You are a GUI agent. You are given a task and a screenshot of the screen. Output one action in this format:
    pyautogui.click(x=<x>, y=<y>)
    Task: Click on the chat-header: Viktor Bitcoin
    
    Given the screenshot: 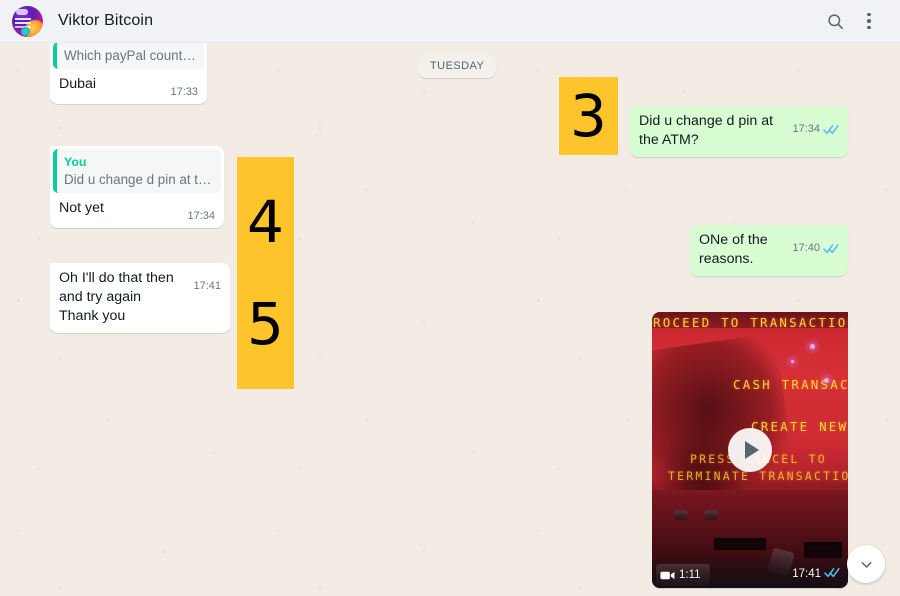 What is the action you would take?
    pyautogui.click(x=450, y=21)
    